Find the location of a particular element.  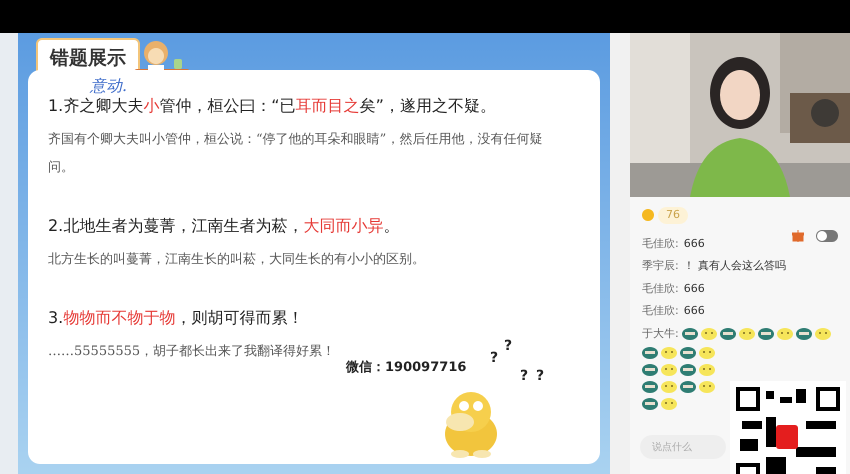

translation-text: 北方生长的叫蔓菁，江南生长的叫菘，大同生长的有小小的区别。 is located at coordinates (236, 260).